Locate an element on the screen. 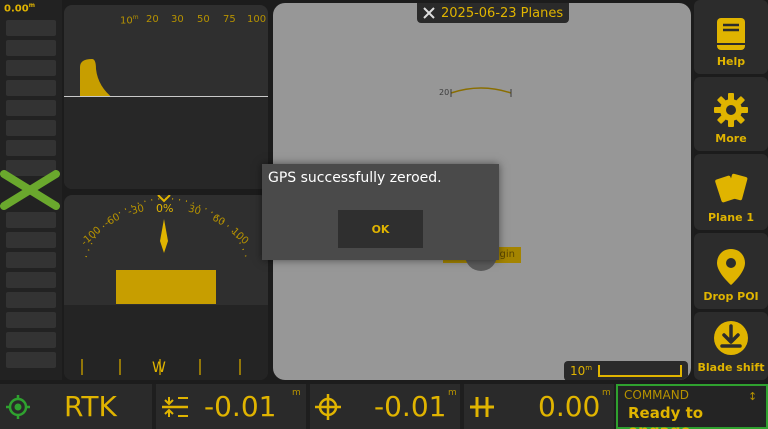 Image resolution: width=768 pixels, height=429 pixels. ok-button: OK is located at coordinates (380, 229).